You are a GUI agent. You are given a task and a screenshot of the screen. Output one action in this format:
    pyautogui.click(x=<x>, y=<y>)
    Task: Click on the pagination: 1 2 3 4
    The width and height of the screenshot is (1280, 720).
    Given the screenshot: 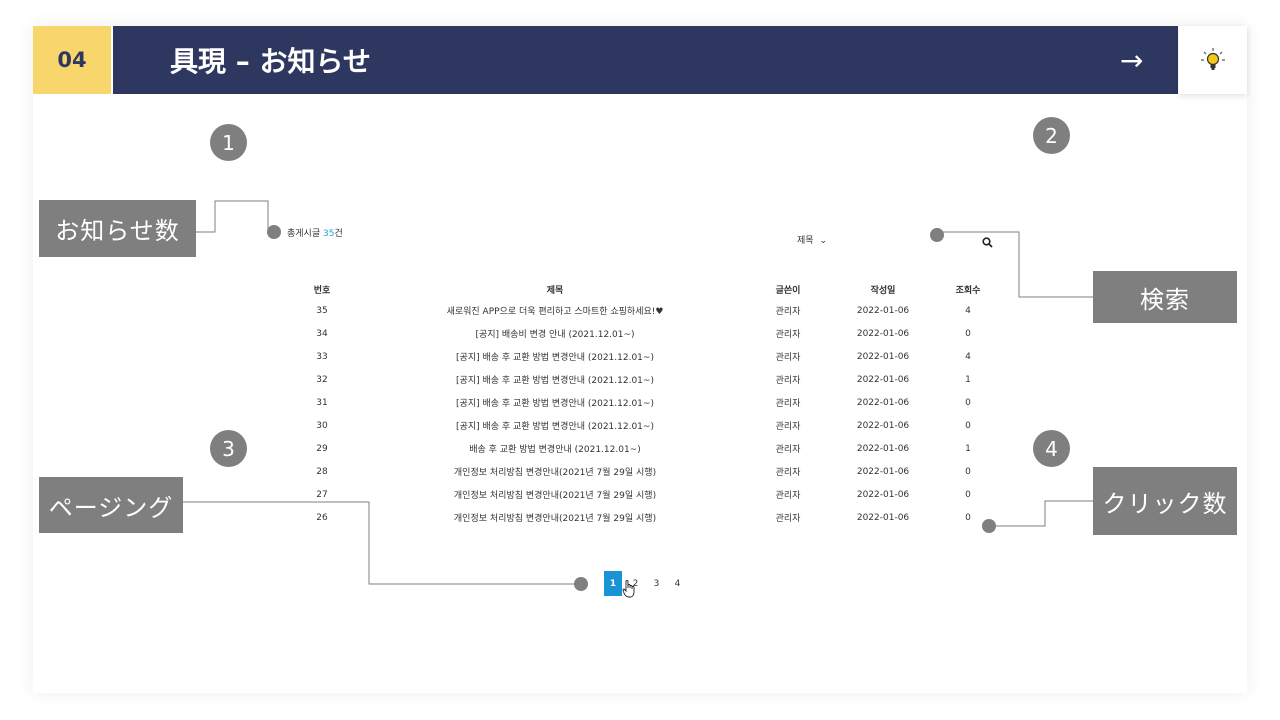 What is the action you would take?
    pyautogui.click(x=646, y=583)
    